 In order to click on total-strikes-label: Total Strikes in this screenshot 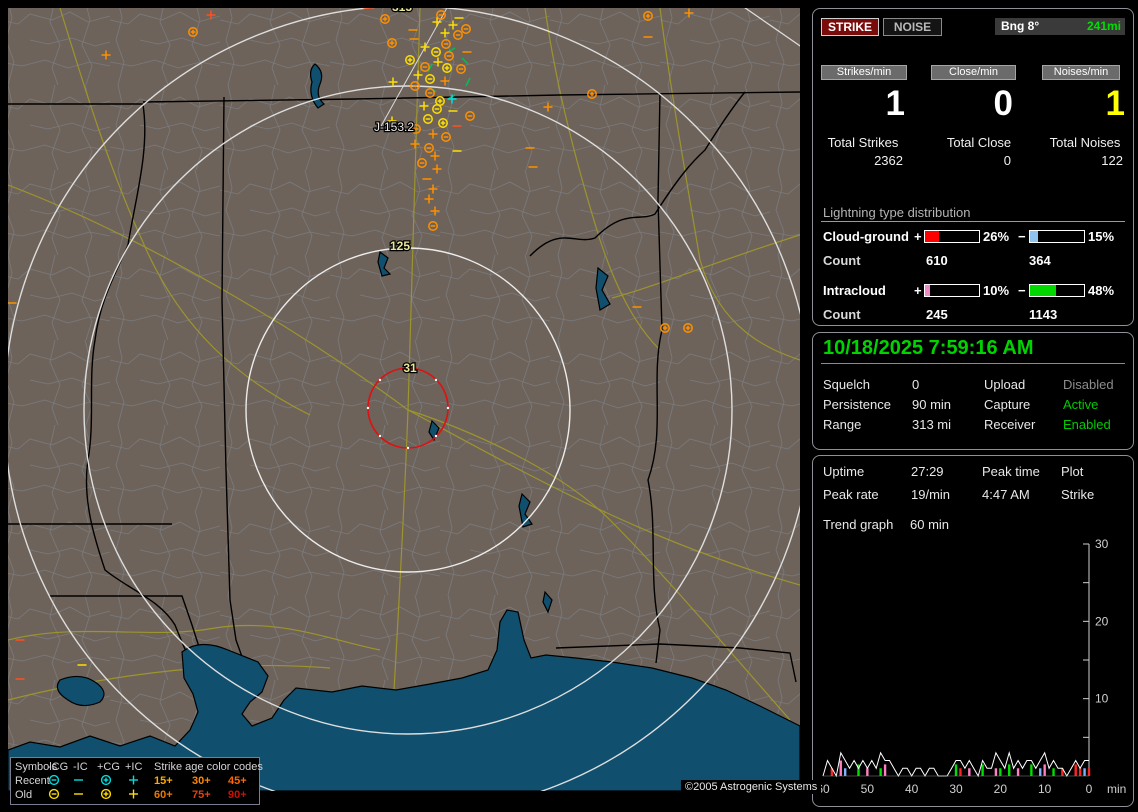, I will do `click(863, 142)`.